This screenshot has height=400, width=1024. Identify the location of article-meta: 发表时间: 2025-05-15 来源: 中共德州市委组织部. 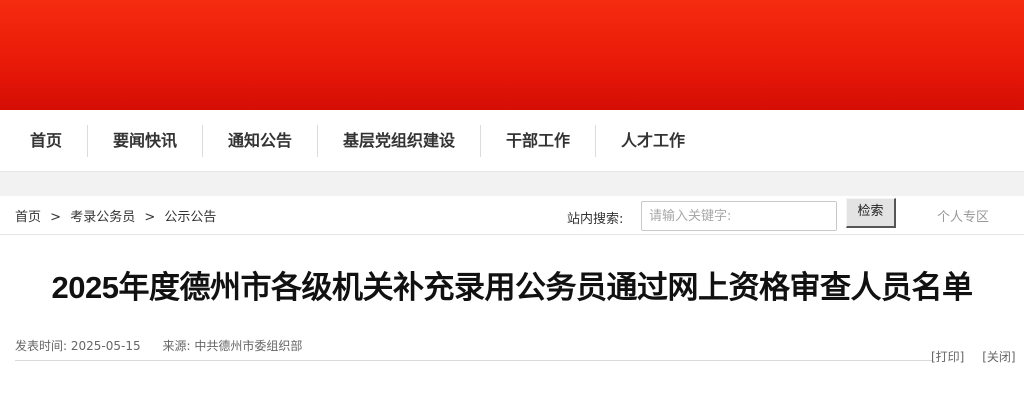
(158, 345).